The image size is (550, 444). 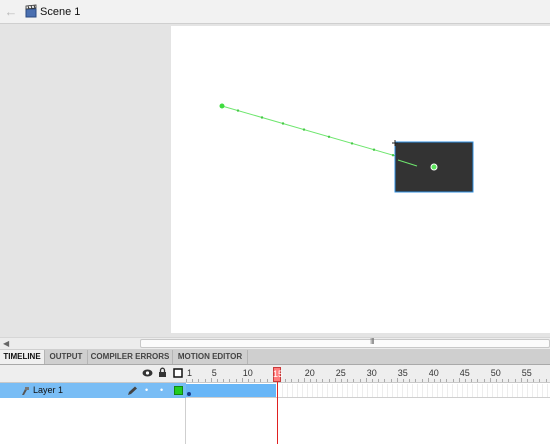 I want to click on motion-path-start-point, so click(x=222, y=106).